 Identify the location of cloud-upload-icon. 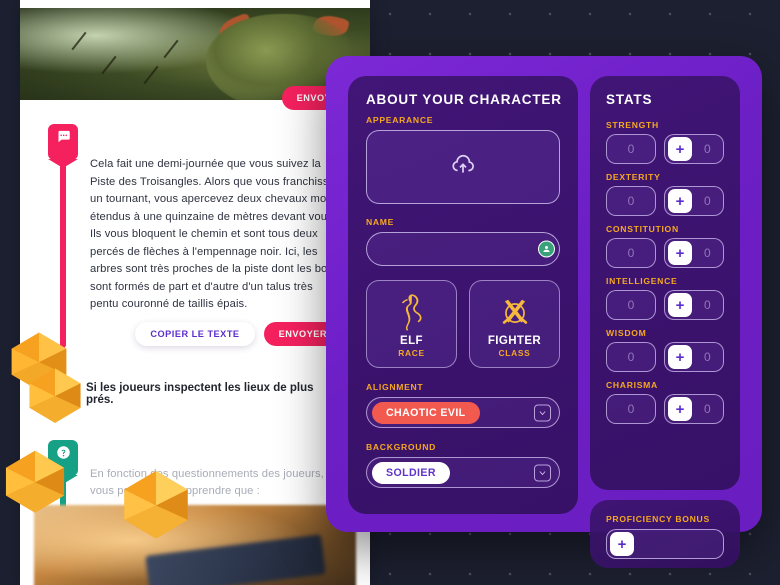
(463, 167).